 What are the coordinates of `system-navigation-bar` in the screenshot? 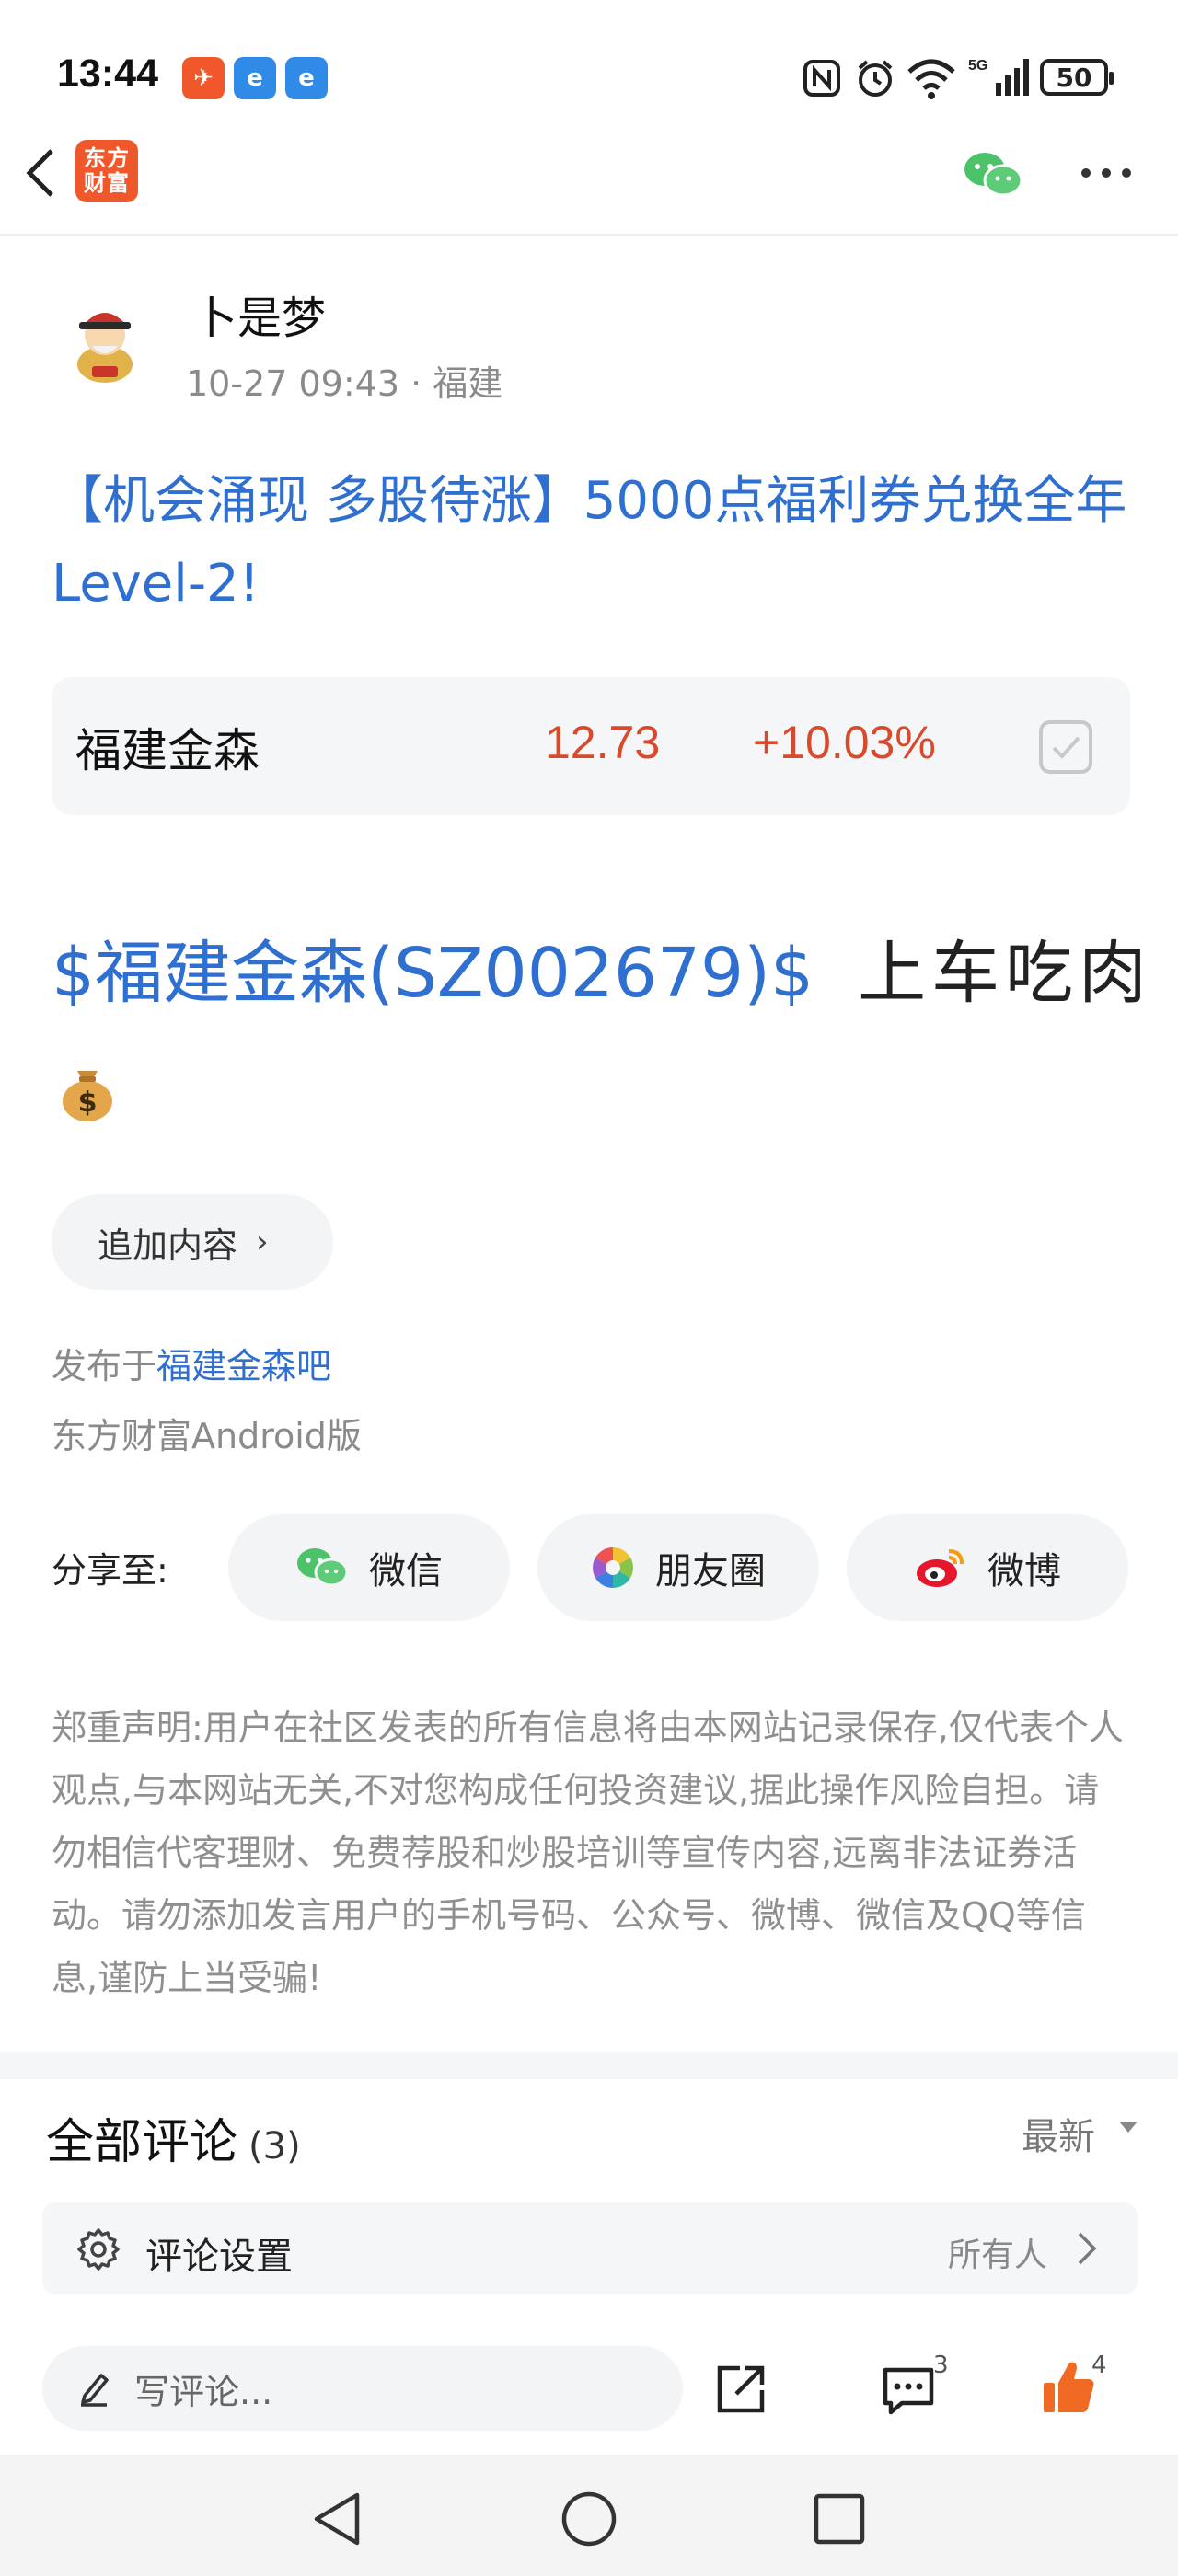 It's located at (589, 2515).